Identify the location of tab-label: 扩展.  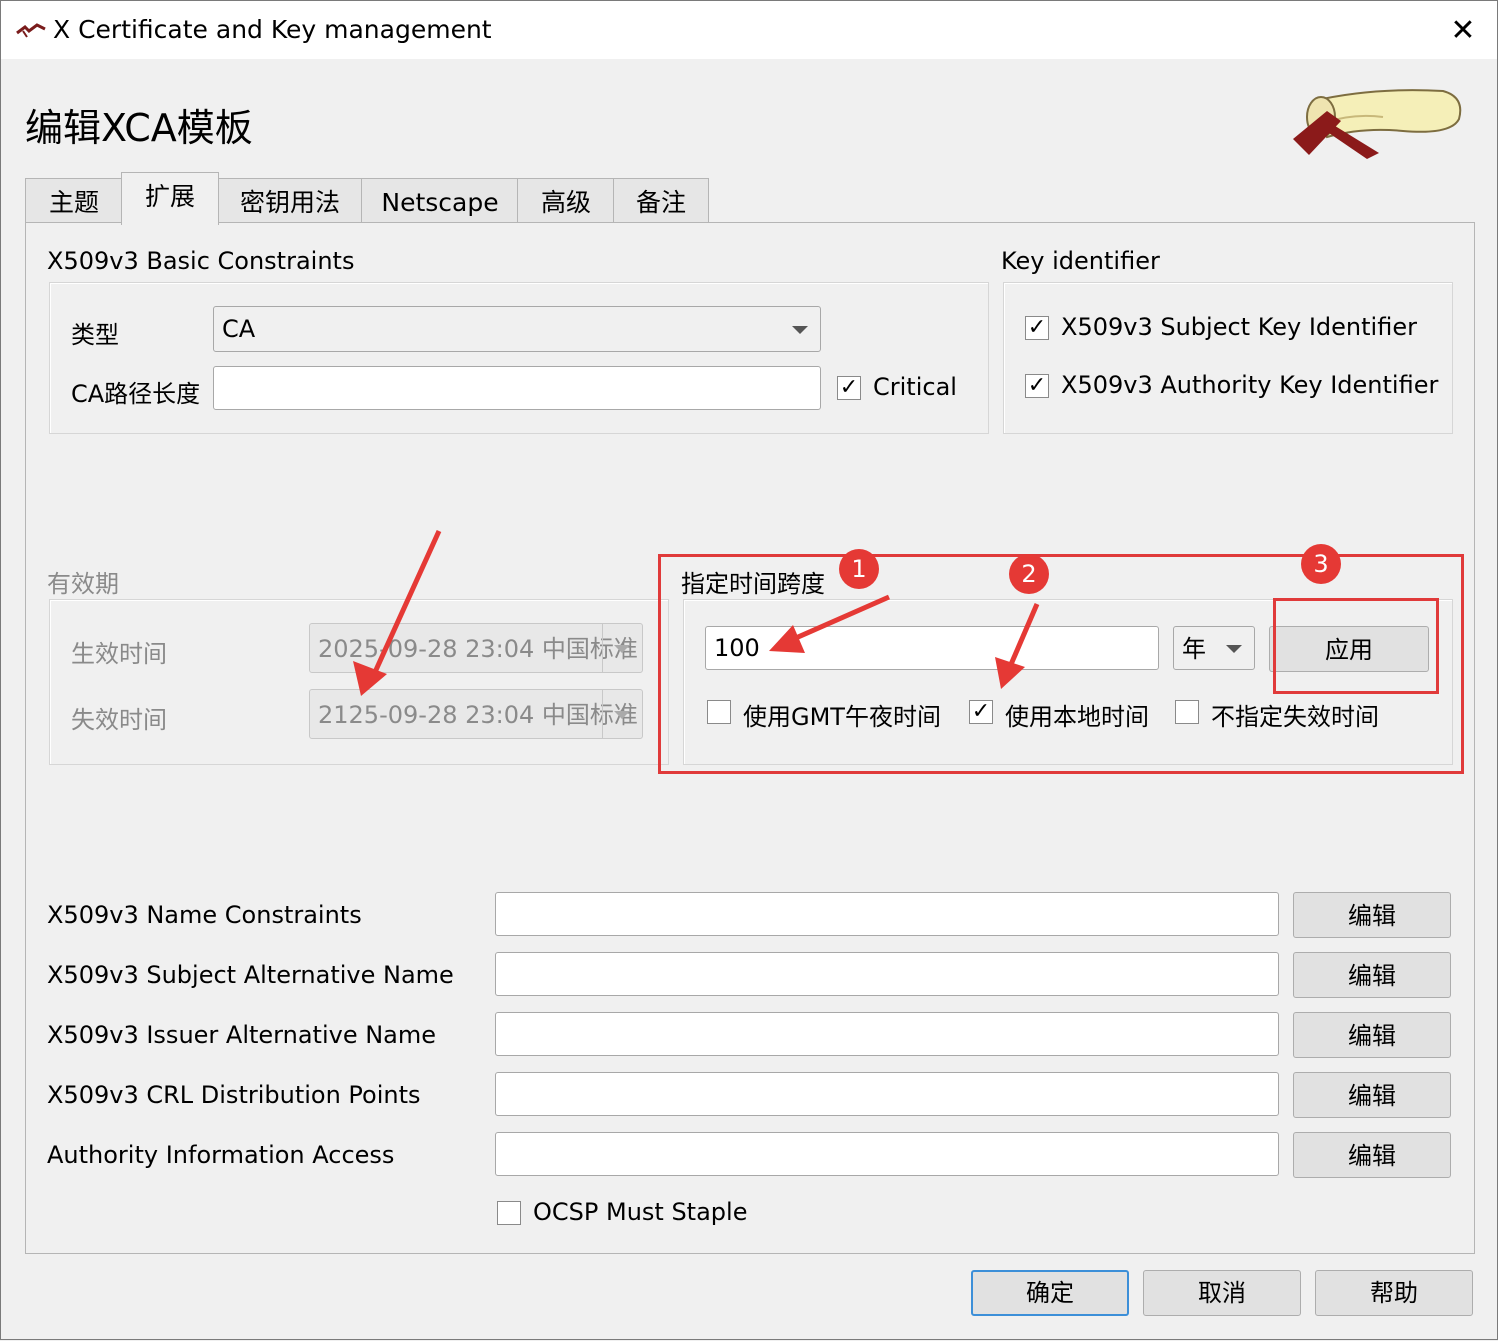
(169, 196).